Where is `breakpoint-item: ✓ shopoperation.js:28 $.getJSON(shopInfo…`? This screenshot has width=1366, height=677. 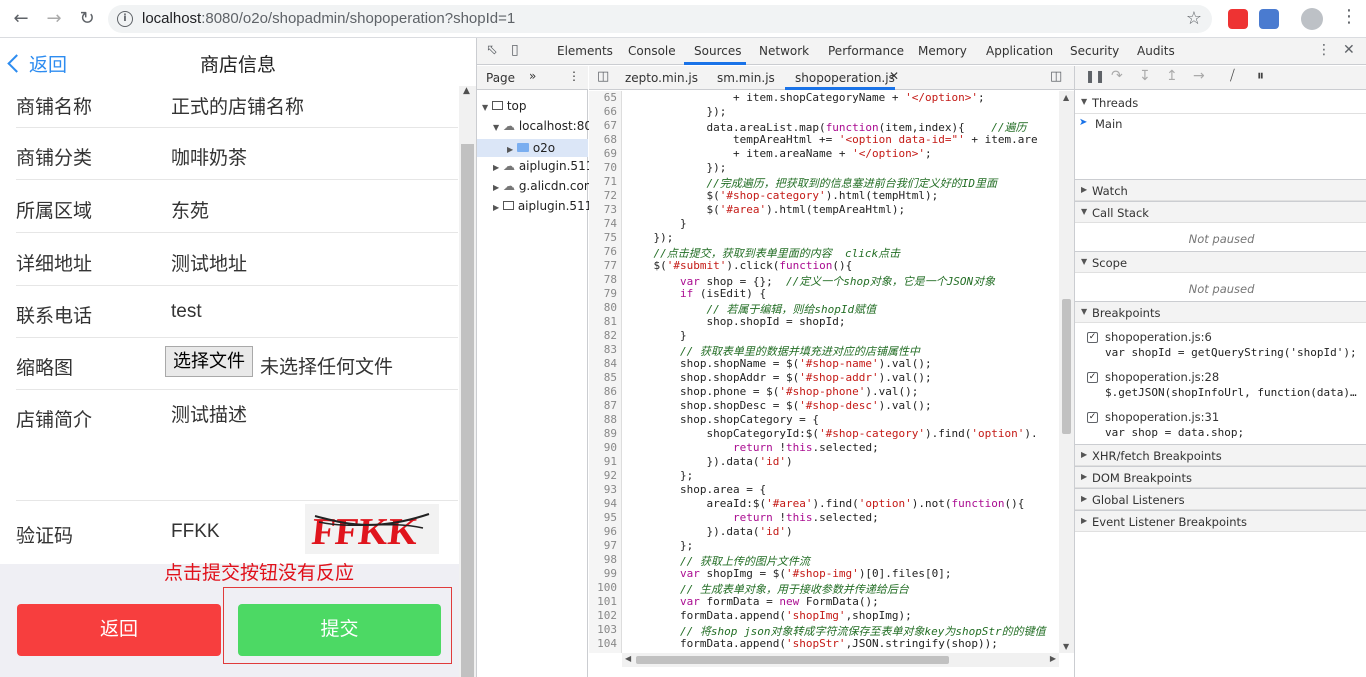
breakpoint-item: ✓ shopoperation.js:28 $.getJSON(shopInfo… is located at coordinates (1220, 388).